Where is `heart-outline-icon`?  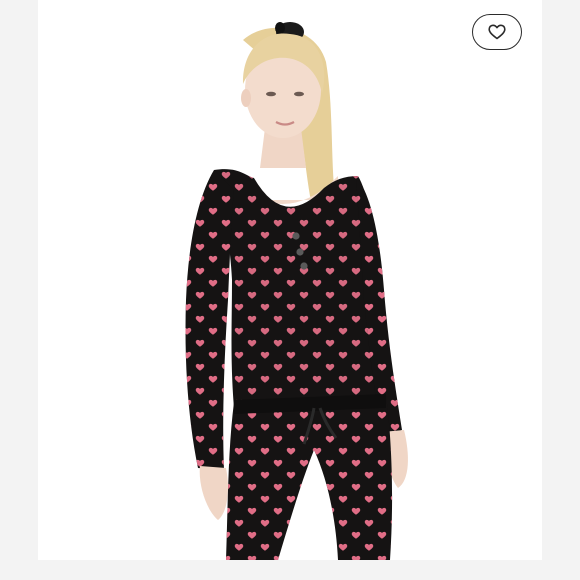
heart-outline-icon is located at coordinates (497, 32).